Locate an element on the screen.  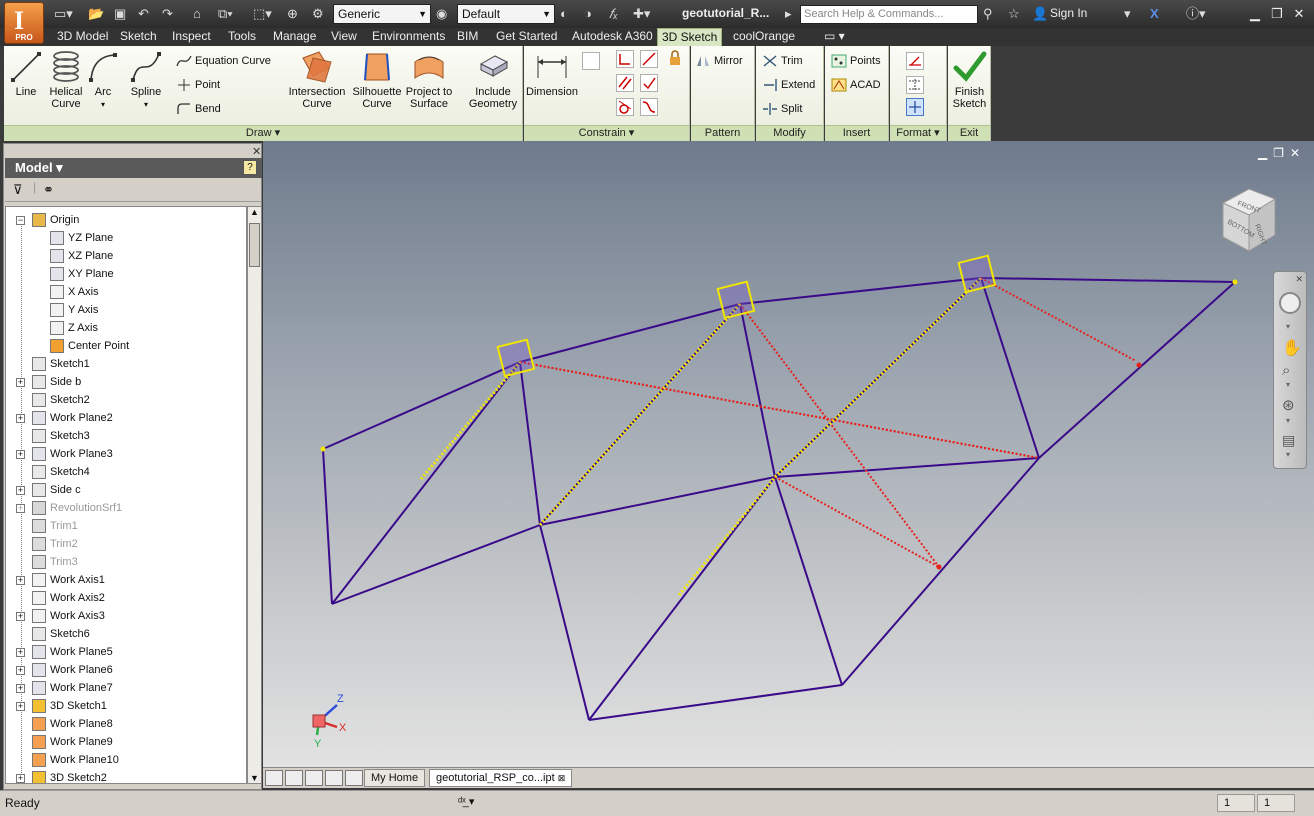
tree-item: + Work Plane7 is located at coordinates (126, 688).